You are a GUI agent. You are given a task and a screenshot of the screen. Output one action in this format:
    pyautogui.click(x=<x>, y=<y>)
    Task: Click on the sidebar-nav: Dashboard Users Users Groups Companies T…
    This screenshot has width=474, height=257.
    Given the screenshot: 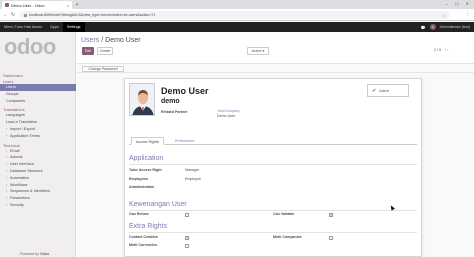 What is the action you would take?
    pyautogui.click(x=38, y=140)
    